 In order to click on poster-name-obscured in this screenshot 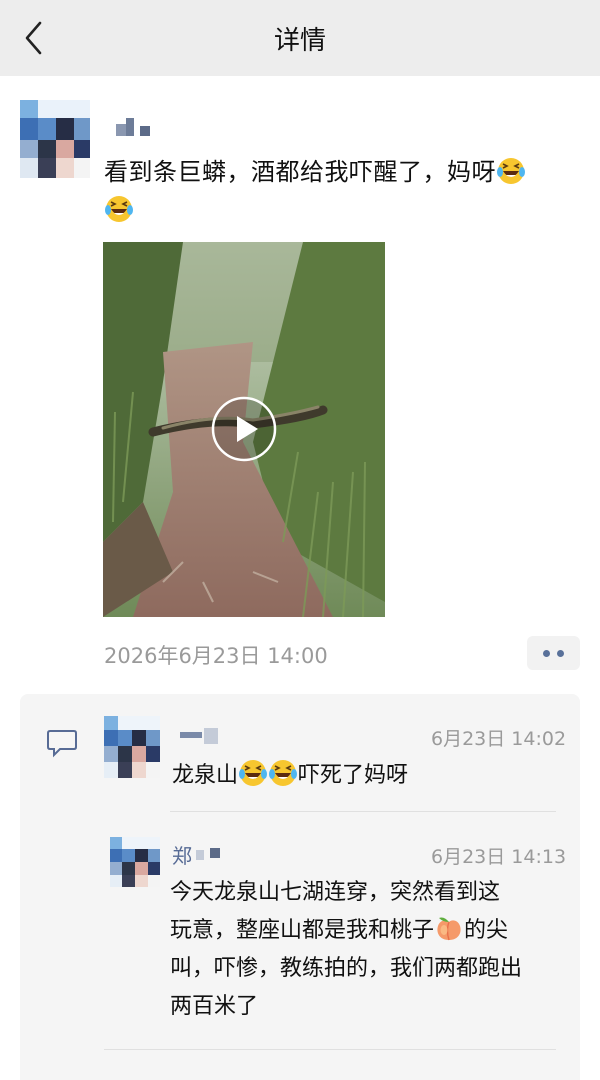, I will do `click(133, 129)`.